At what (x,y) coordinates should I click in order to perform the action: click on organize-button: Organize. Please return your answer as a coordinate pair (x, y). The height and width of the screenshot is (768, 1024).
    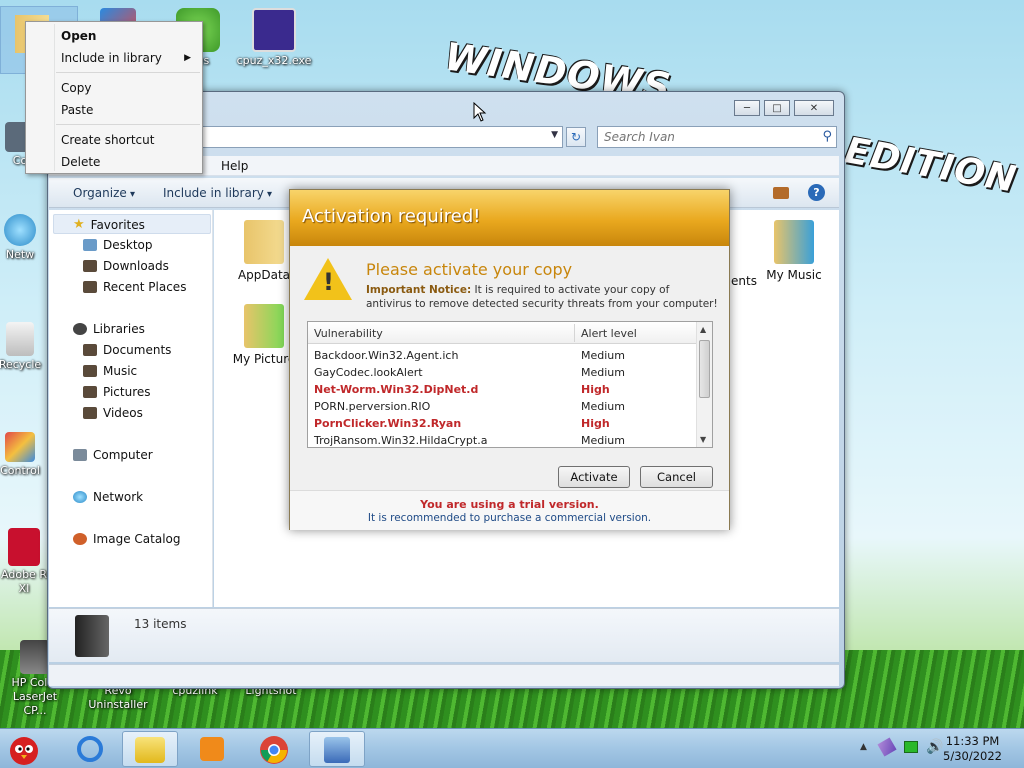
    Looking at the image, I should click on (104, 193).